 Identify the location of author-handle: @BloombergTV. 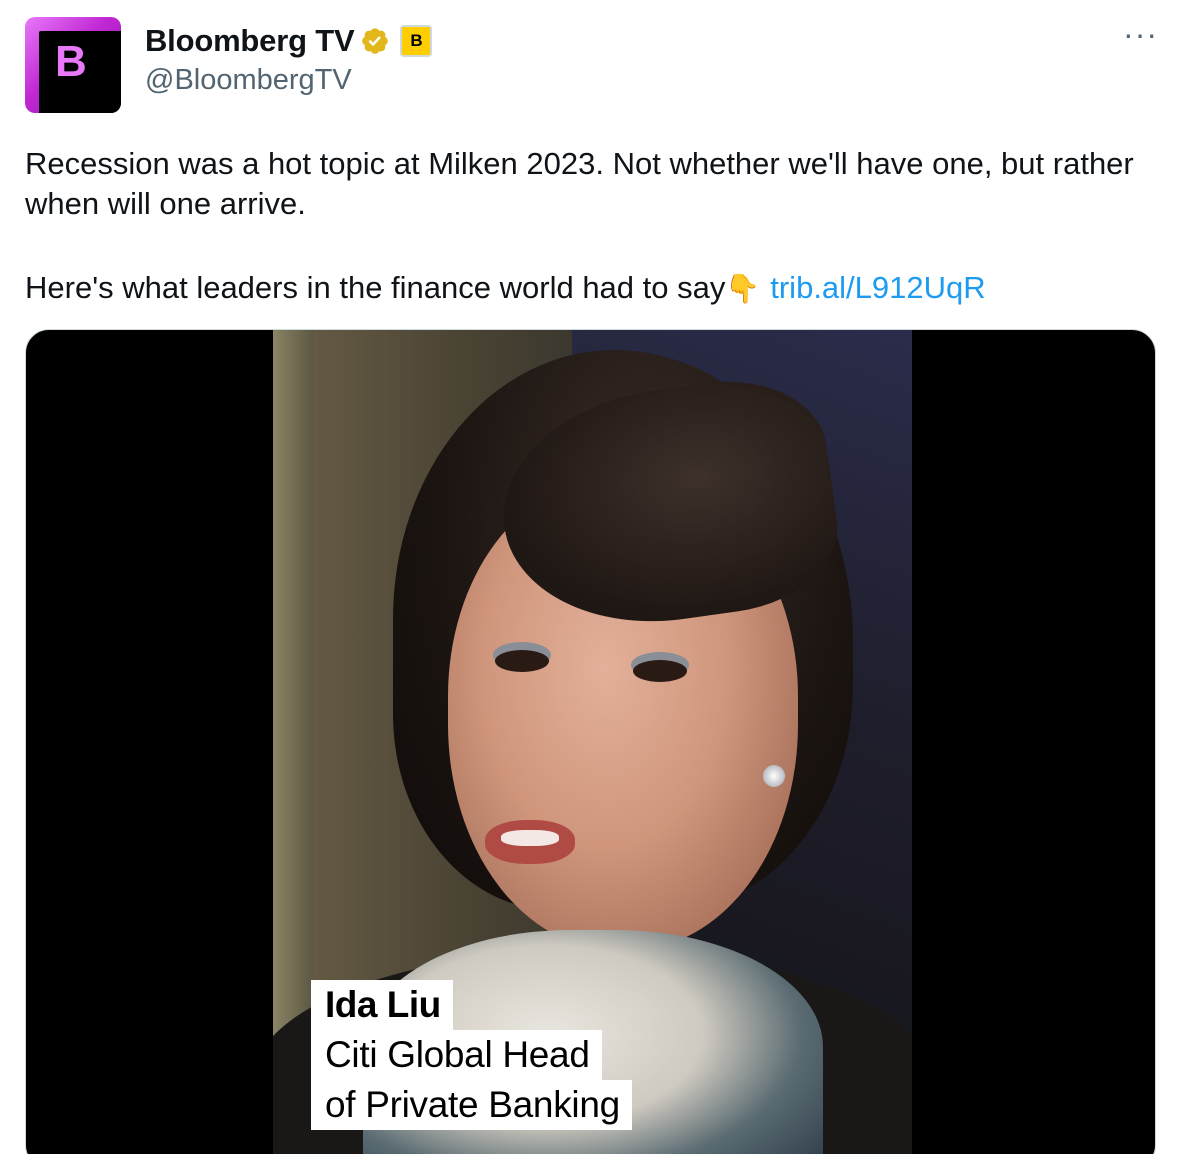
(248, 80).